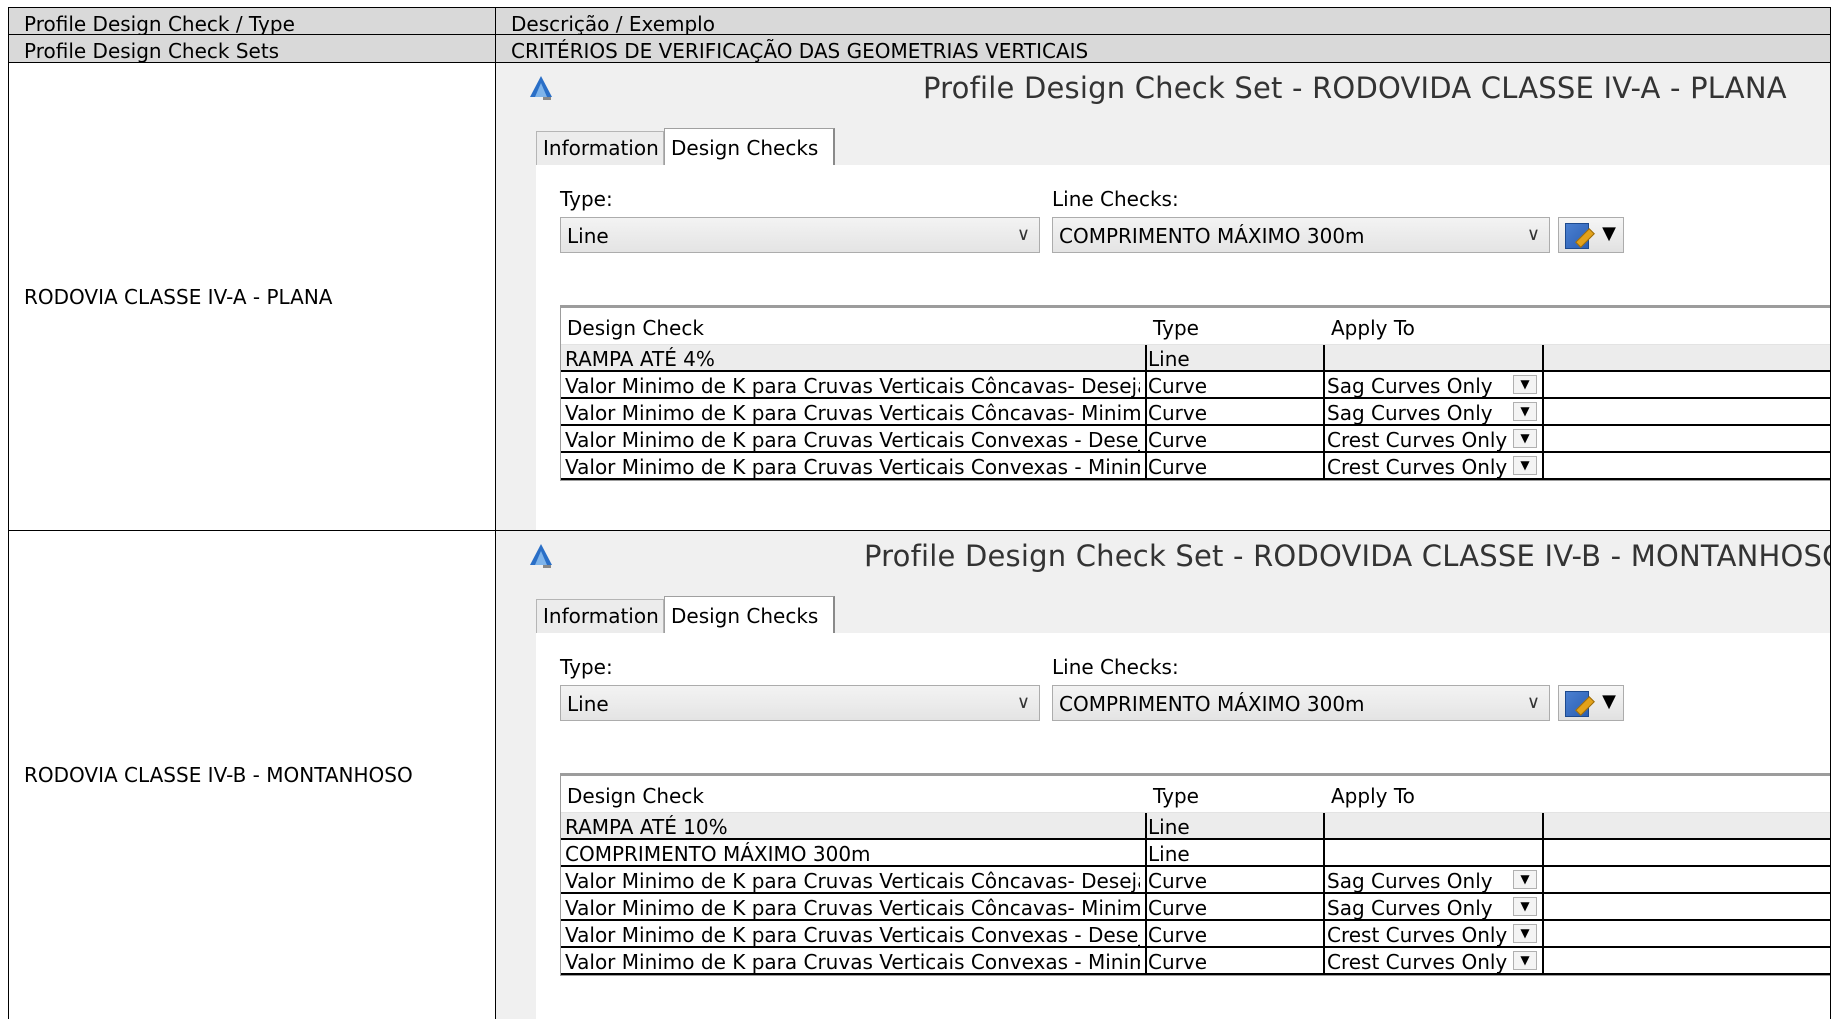 Image resolution: width=1831 pixels, height=1019 pixels. I want to click on table-row: RAMPA ATÉ 10% Line, so click(1195, 826).